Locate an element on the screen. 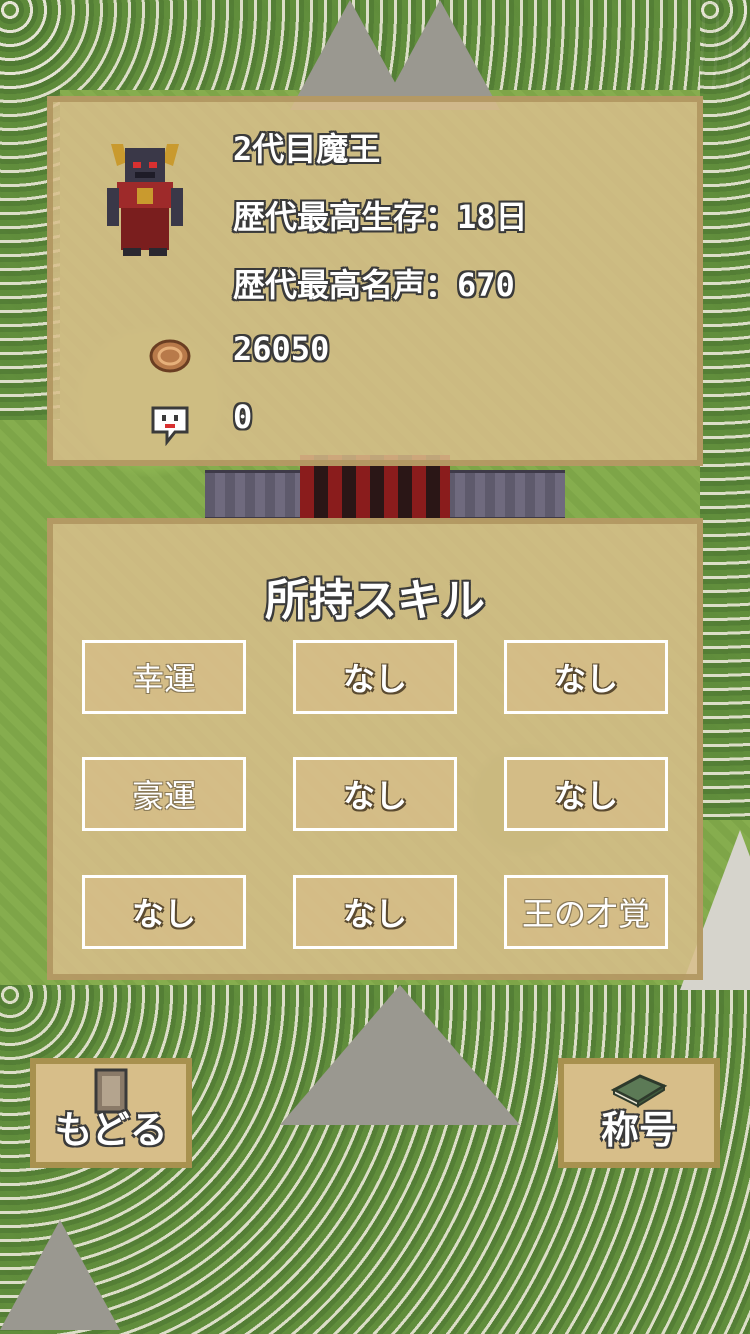 Image resolution: width=750 pixels, height=1334 pixels. forest-right is located at coordinates (725, 410).